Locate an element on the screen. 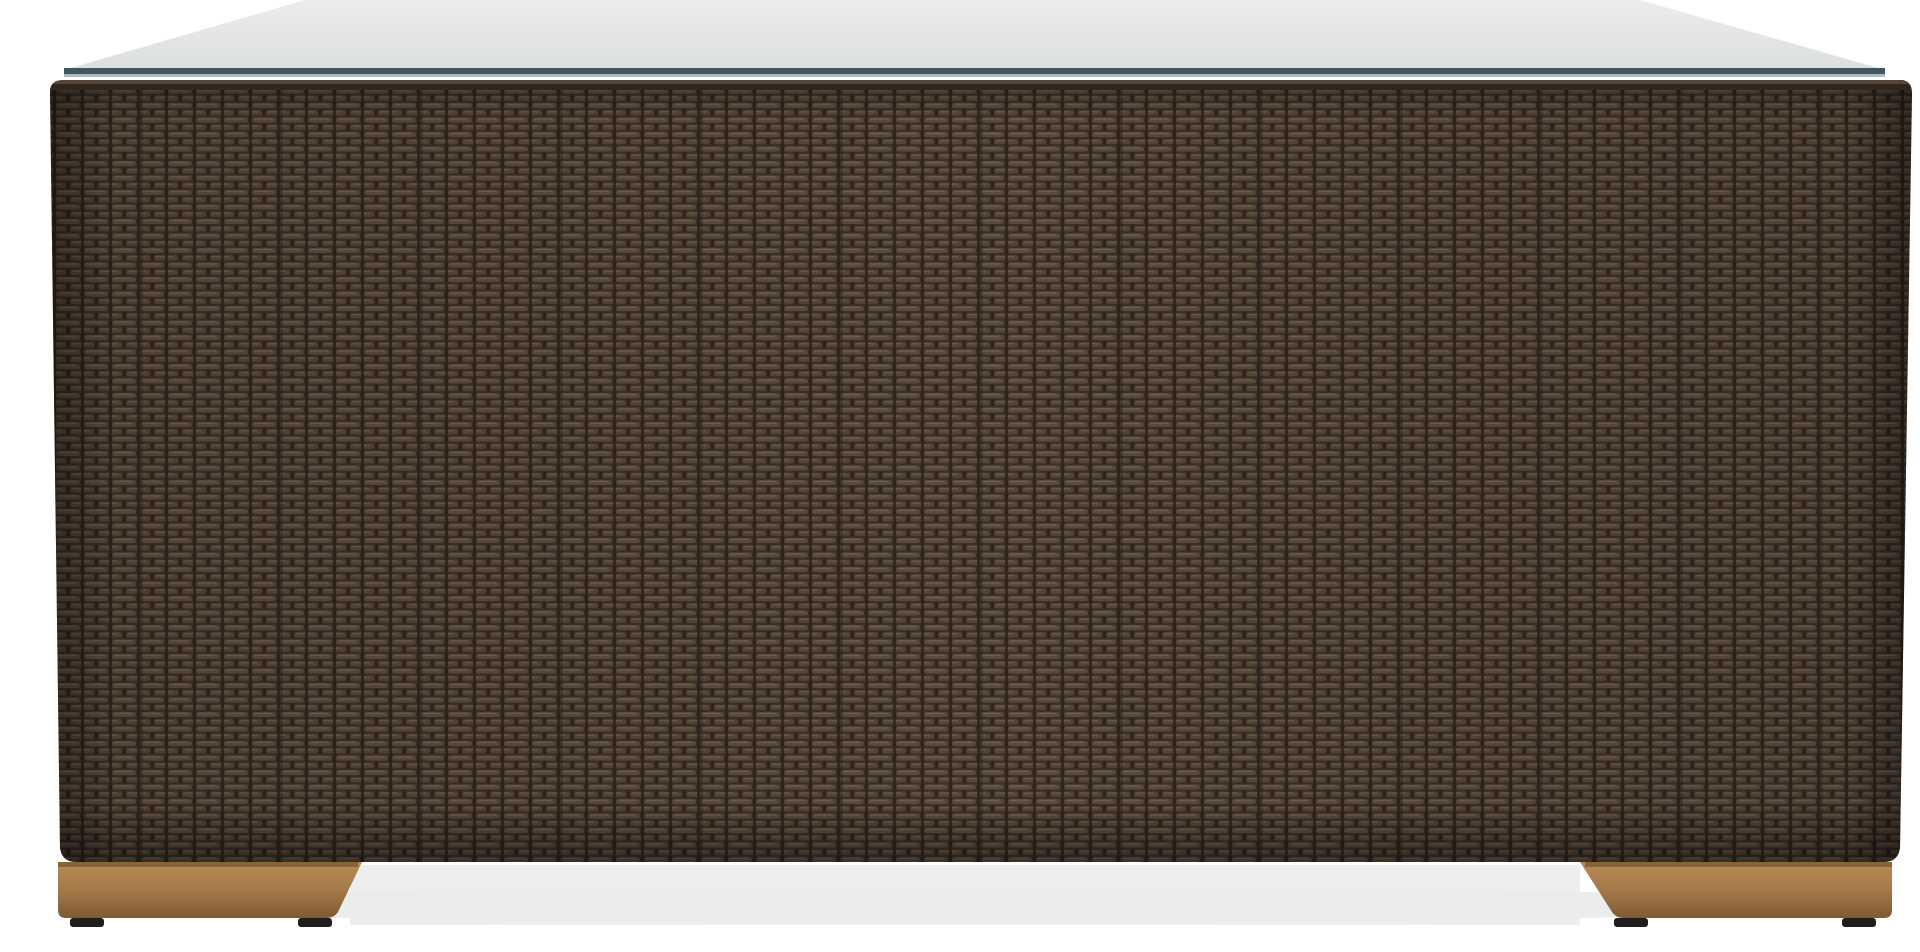 This screenshot has height=952, width=1920. glass-top is located at coordinates (974, 38).